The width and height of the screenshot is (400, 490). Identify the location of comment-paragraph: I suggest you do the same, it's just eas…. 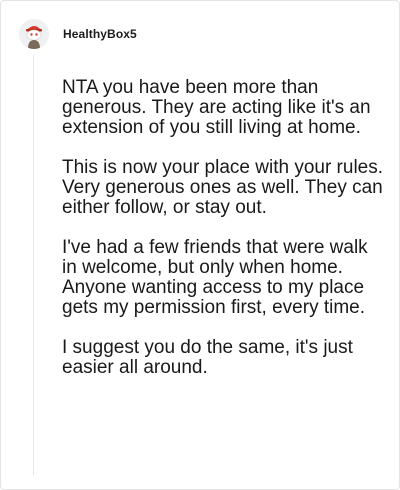
(207, 357).